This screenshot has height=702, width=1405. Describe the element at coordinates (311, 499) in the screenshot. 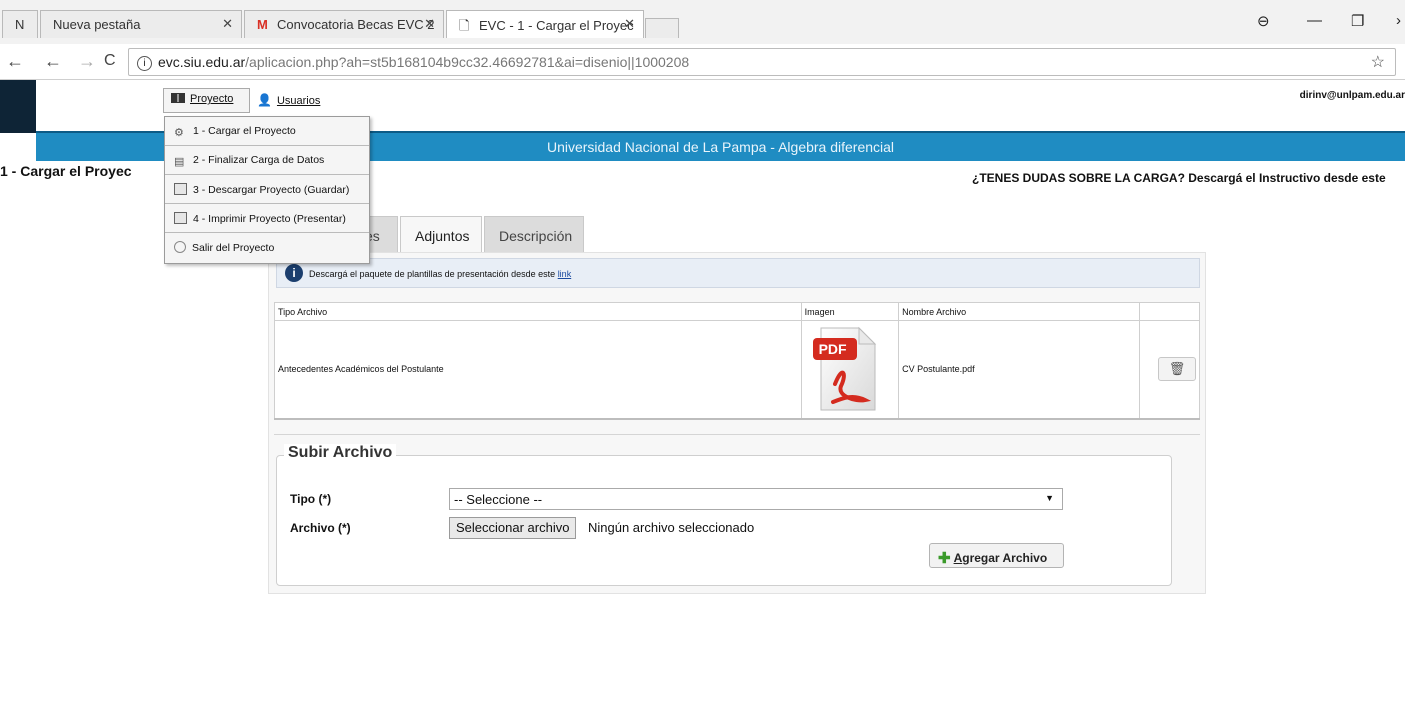

I see `tipo-label: Tipo (*)` at that location.